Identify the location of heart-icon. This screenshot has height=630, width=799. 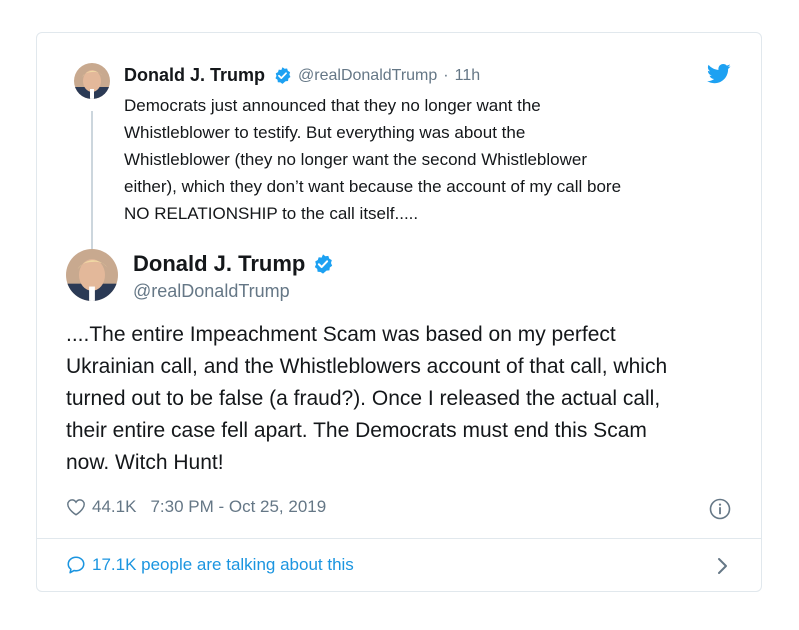
(76, 507).